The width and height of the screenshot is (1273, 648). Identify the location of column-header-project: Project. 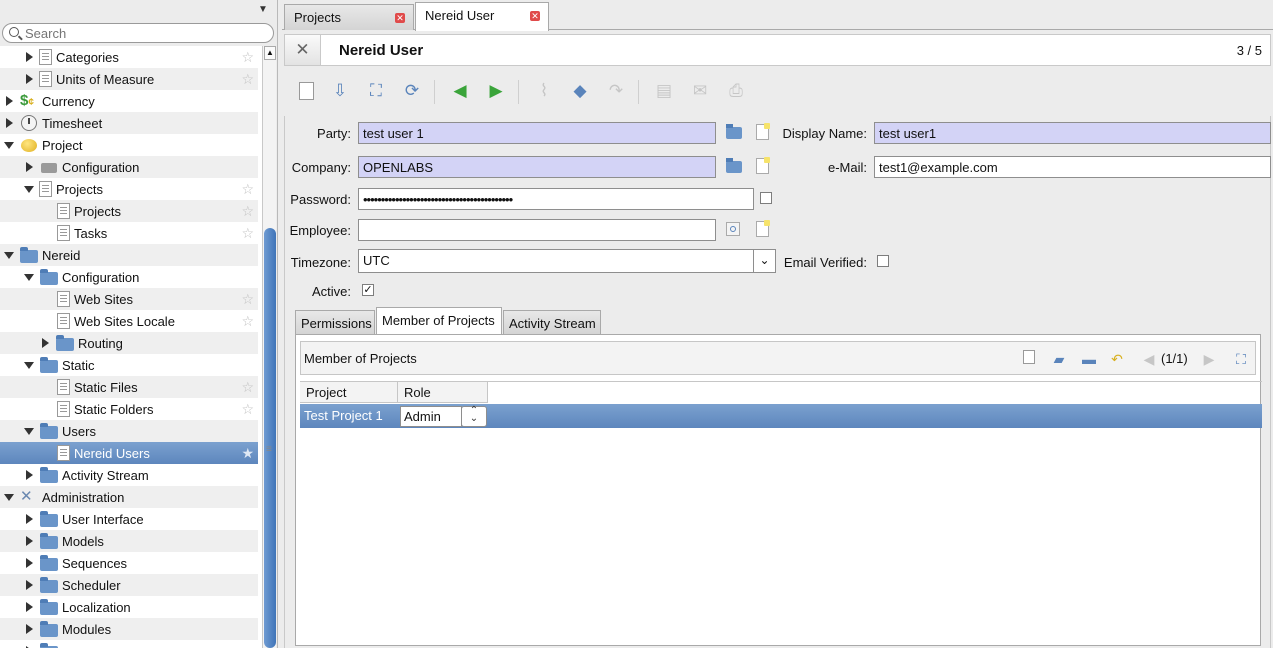
(349, 392).